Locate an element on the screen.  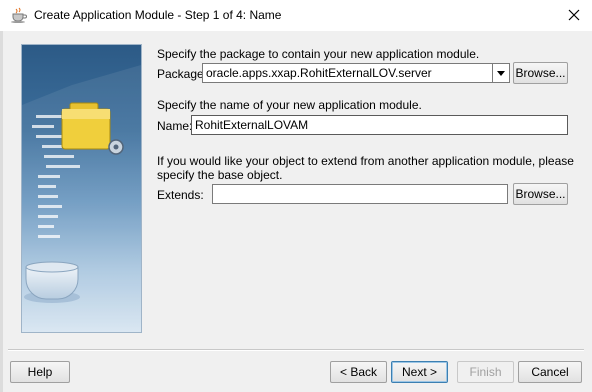
finish-button: Finish is located at coordinates (485, 372).